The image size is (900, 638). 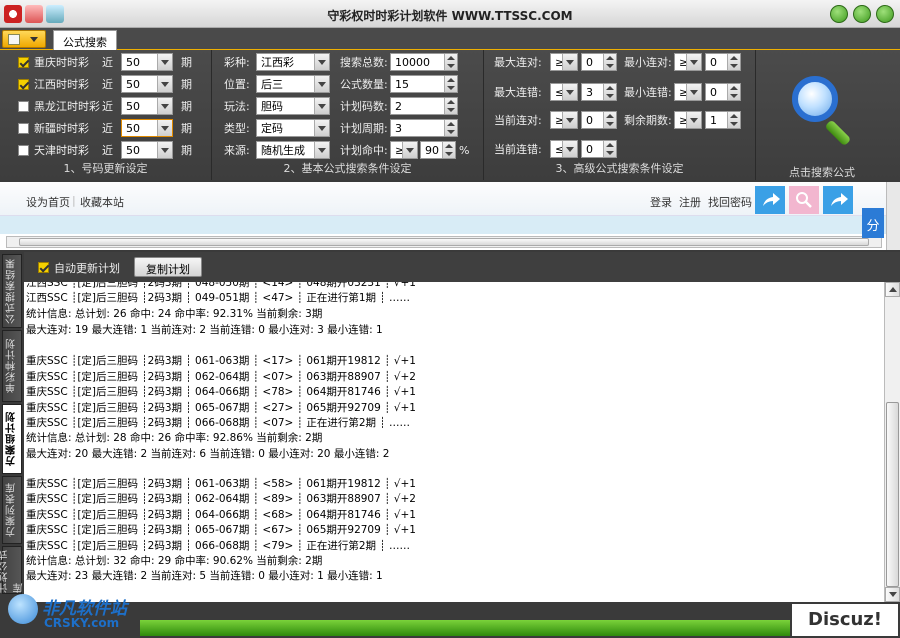 What do you see at coordinates (105, 106) in the screenshot?
I see `lottery-row: 黑龙江时时彩 近 50 期` at bounding box center [105, 106].